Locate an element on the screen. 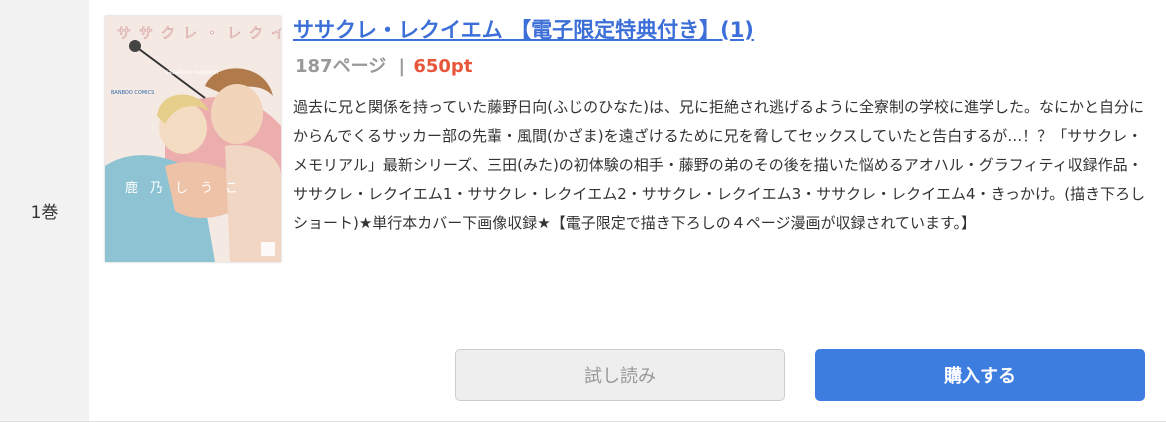 The height and width of the screenshot is (423, 1166). trial-read-label: 試し読み is located at coordinates (620, 376).